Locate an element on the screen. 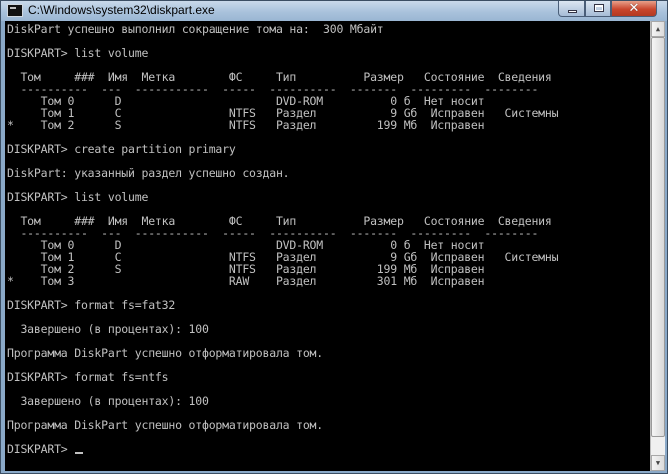 Image resolution: width=668 pixels, height=474 pixels. console-line: * Том 3 RAW Раздел 301 Мб Исправен is located at coordinates (246, 281).